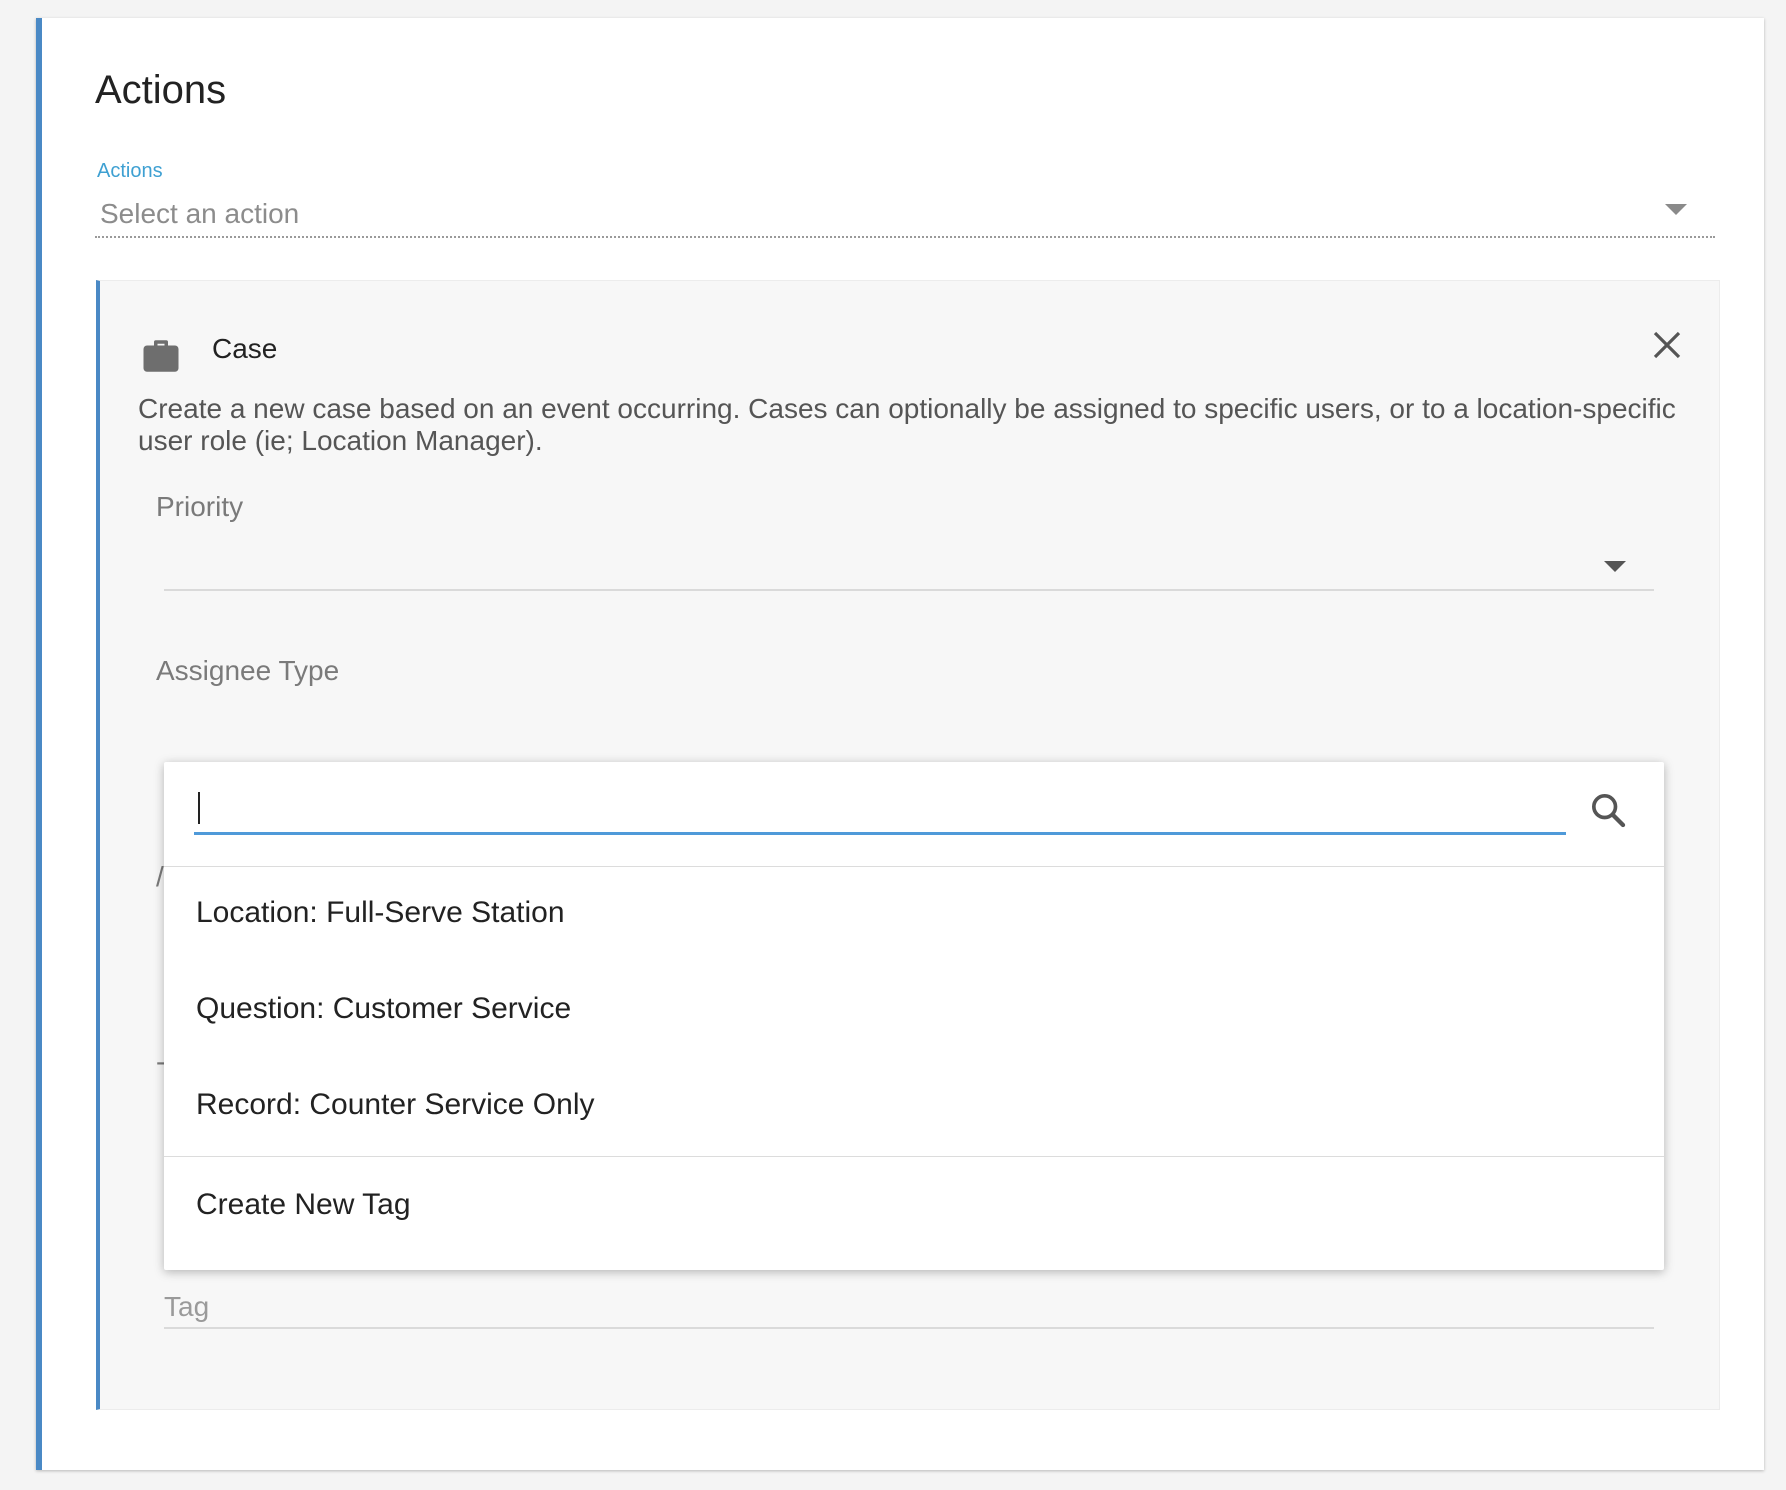 This screenshot has height=1490, width=1786. I want to click on dropdown-arrow-icon, so click(1676, 209).